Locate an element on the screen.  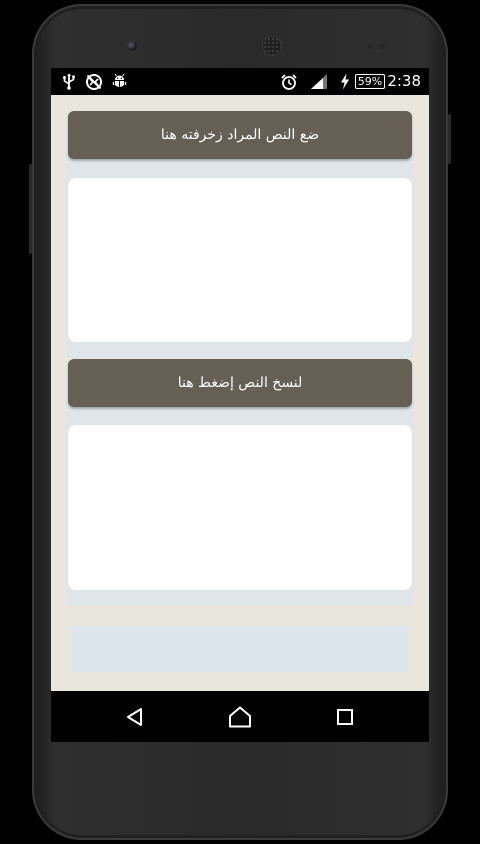
input-header-label: ضع النص المراد زخرفته هنا is located at coordinates (240, 135).